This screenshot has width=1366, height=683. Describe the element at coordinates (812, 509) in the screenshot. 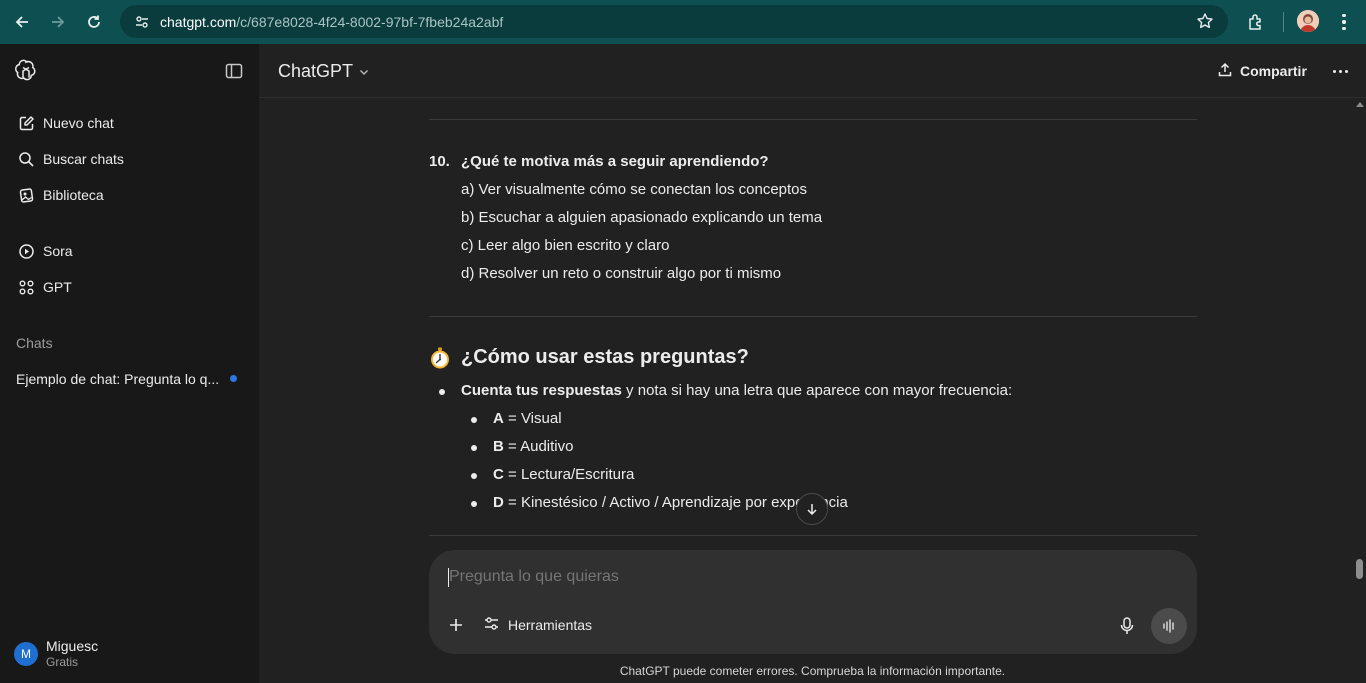

I see `scroll-to-bottom-button` at that location.